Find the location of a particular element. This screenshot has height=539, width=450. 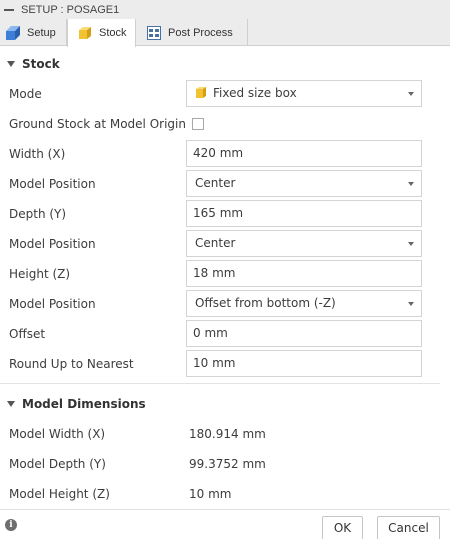

height-row: Height (Z) 18 mm is located at coordinates (225, 274).